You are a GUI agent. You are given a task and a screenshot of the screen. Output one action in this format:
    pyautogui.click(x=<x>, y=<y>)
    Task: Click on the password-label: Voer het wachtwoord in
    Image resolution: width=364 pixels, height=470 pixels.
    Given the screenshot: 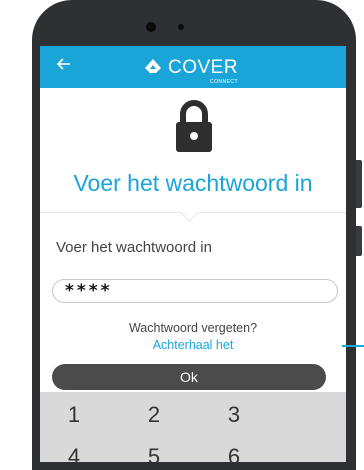 What is the action you would take?
    pyautogui.click(x=134, y=247)
    